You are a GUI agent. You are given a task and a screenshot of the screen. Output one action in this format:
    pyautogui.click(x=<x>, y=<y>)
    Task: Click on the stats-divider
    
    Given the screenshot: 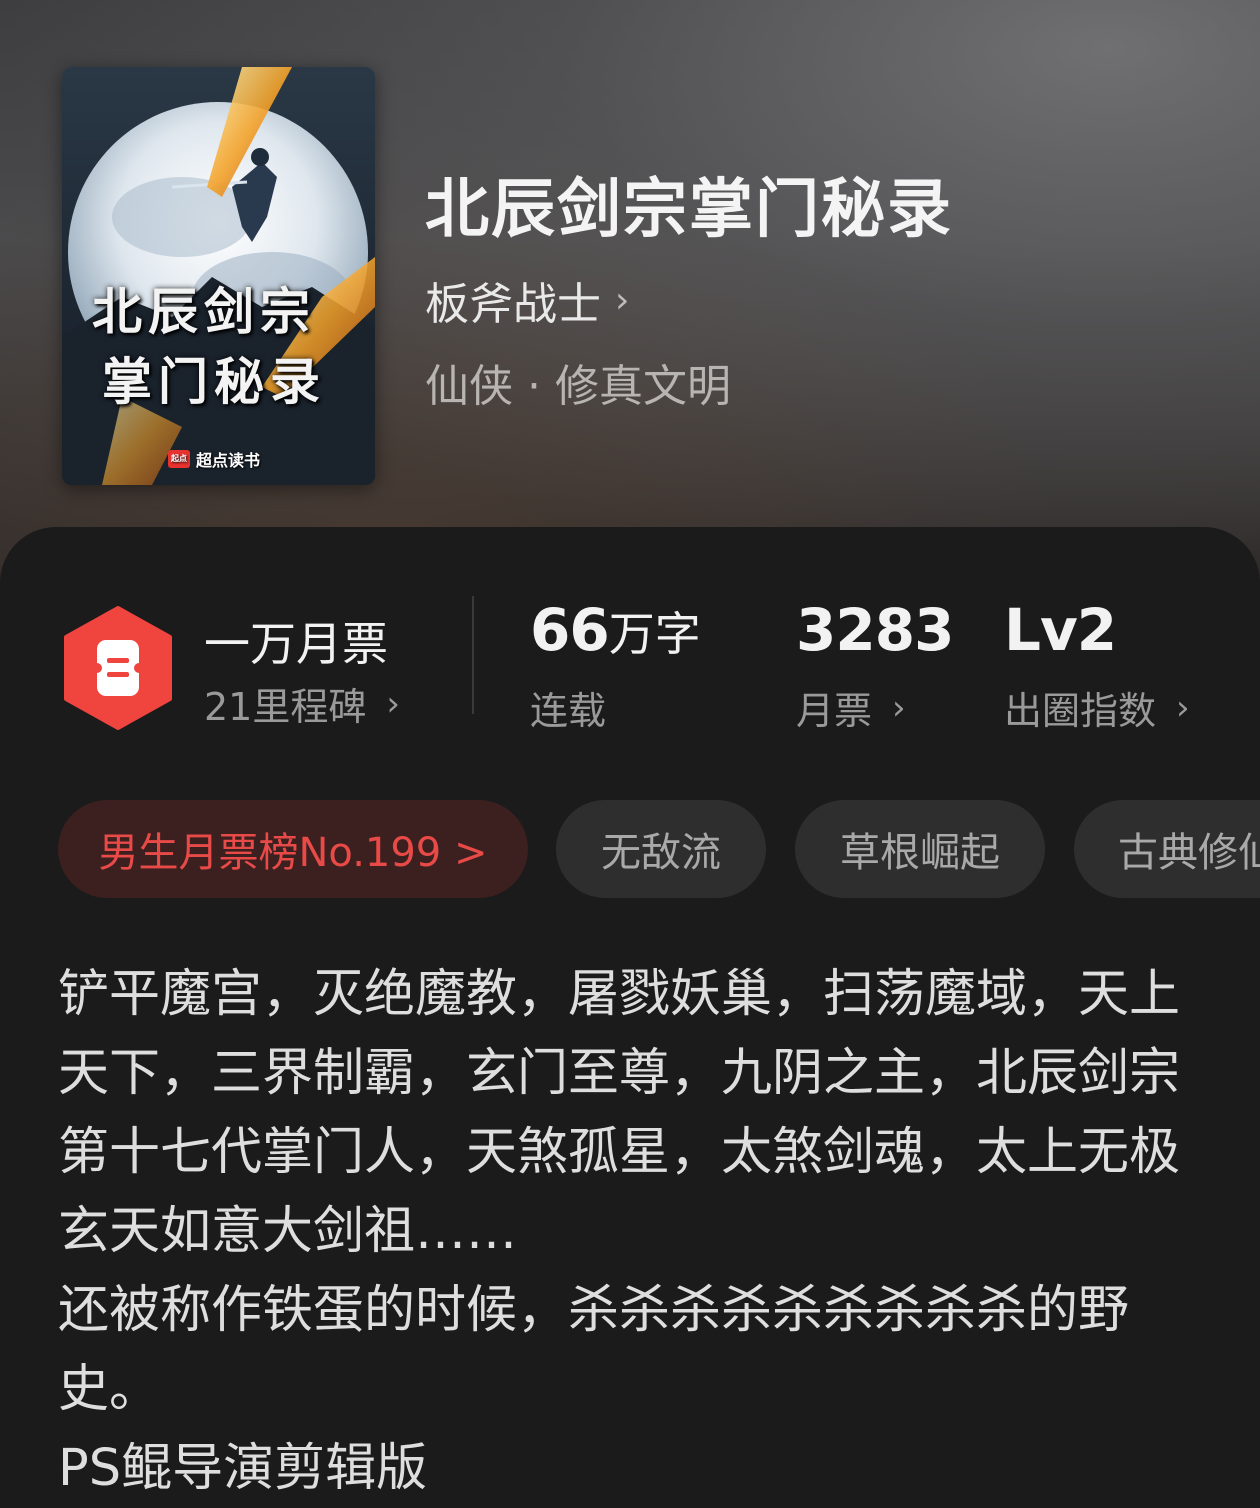 What is the action you would take?
    pyautogui.click(x=473, y=655)
    